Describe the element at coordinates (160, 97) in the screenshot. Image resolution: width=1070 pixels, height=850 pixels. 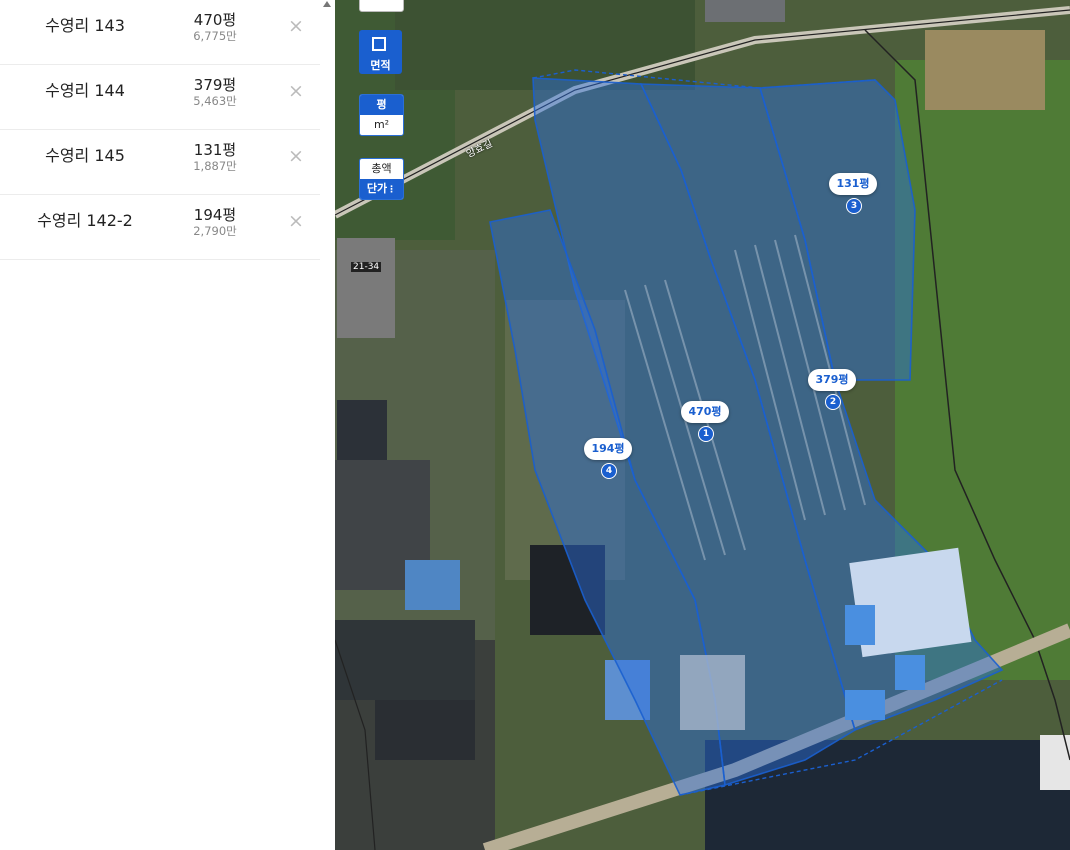
I see `list-item: 수영리 144 379평 5,463만 ×` at that location.